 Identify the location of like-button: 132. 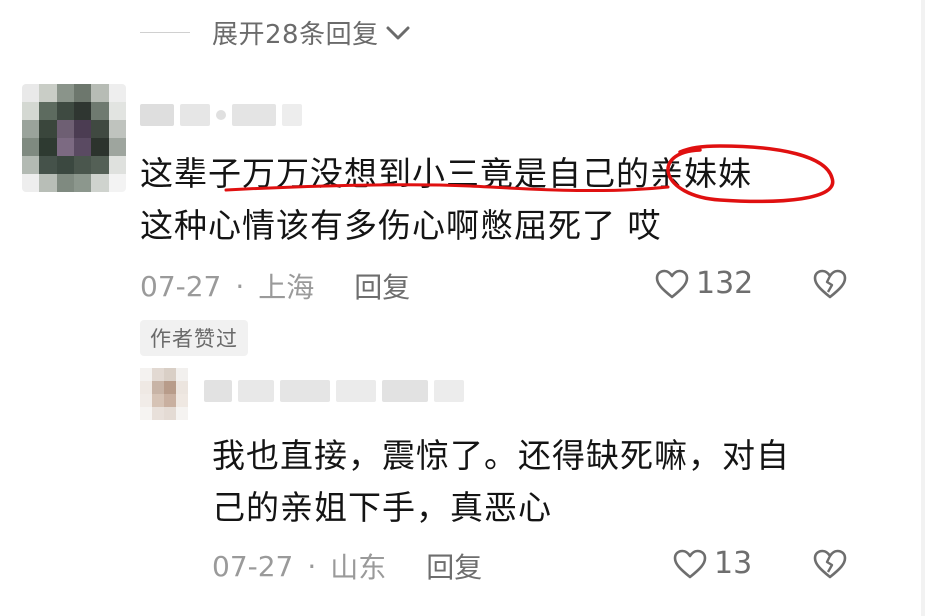
(703, 283).